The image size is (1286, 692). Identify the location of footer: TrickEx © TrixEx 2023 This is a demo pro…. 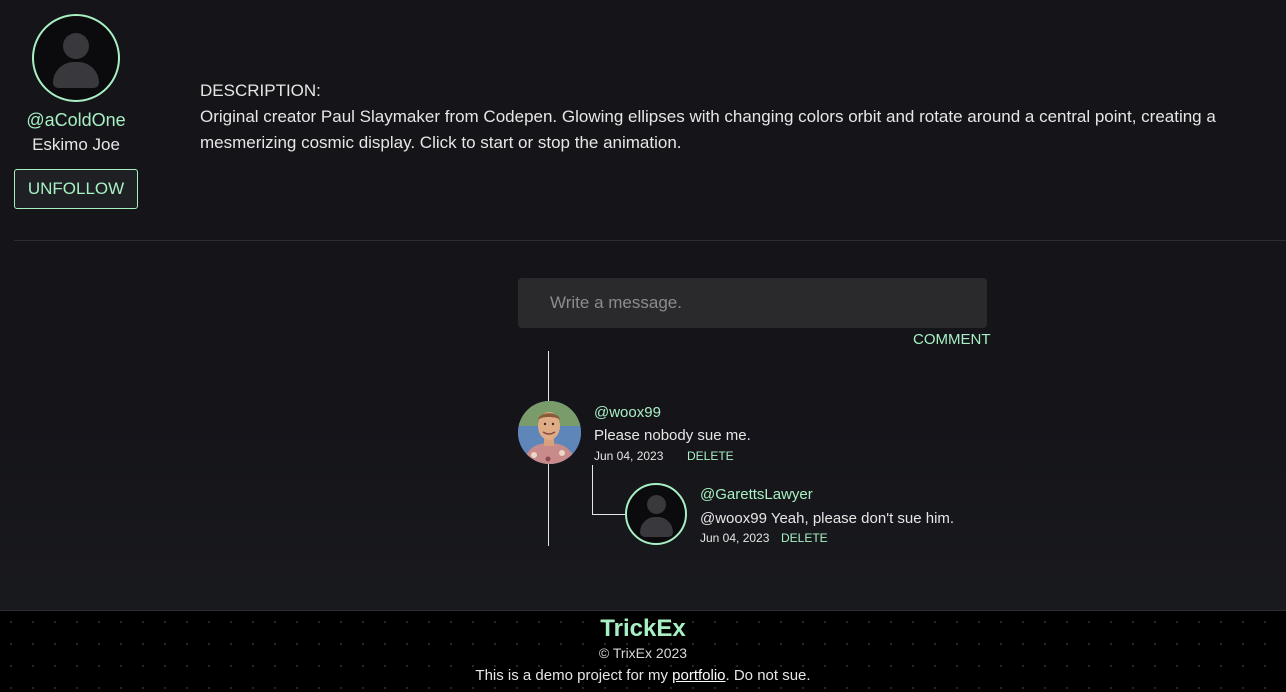
(643, 651).